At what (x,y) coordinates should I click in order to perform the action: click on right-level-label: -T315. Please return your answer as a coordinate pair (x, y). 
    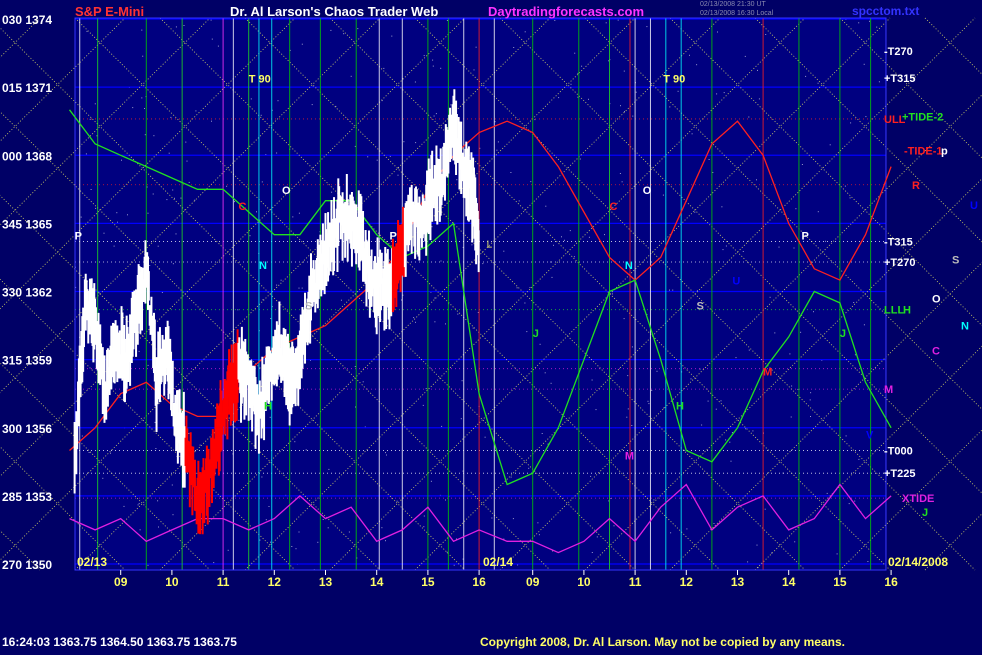
    Looking at the image, I should click on (898, 243).